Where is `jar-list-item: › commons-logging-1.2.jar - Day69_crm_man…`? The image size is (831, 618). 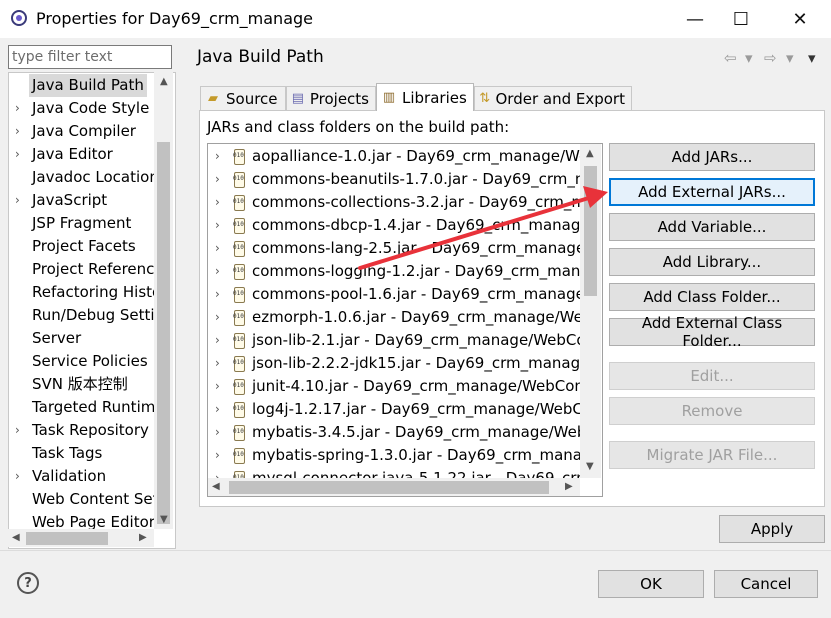 jar-list-item: › commons-logging-1.2.jar - Day69_crm_man… is located at coordinates (394, 271).